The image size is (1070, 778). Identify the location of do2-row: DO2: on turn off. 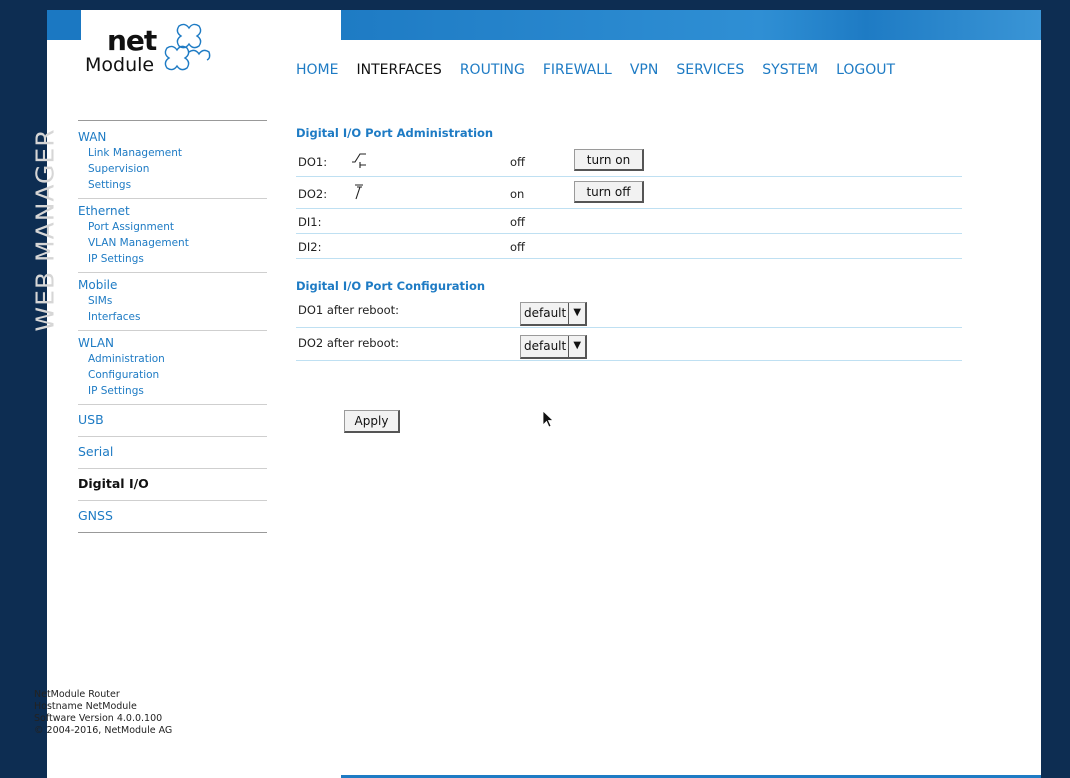
(629, 193).